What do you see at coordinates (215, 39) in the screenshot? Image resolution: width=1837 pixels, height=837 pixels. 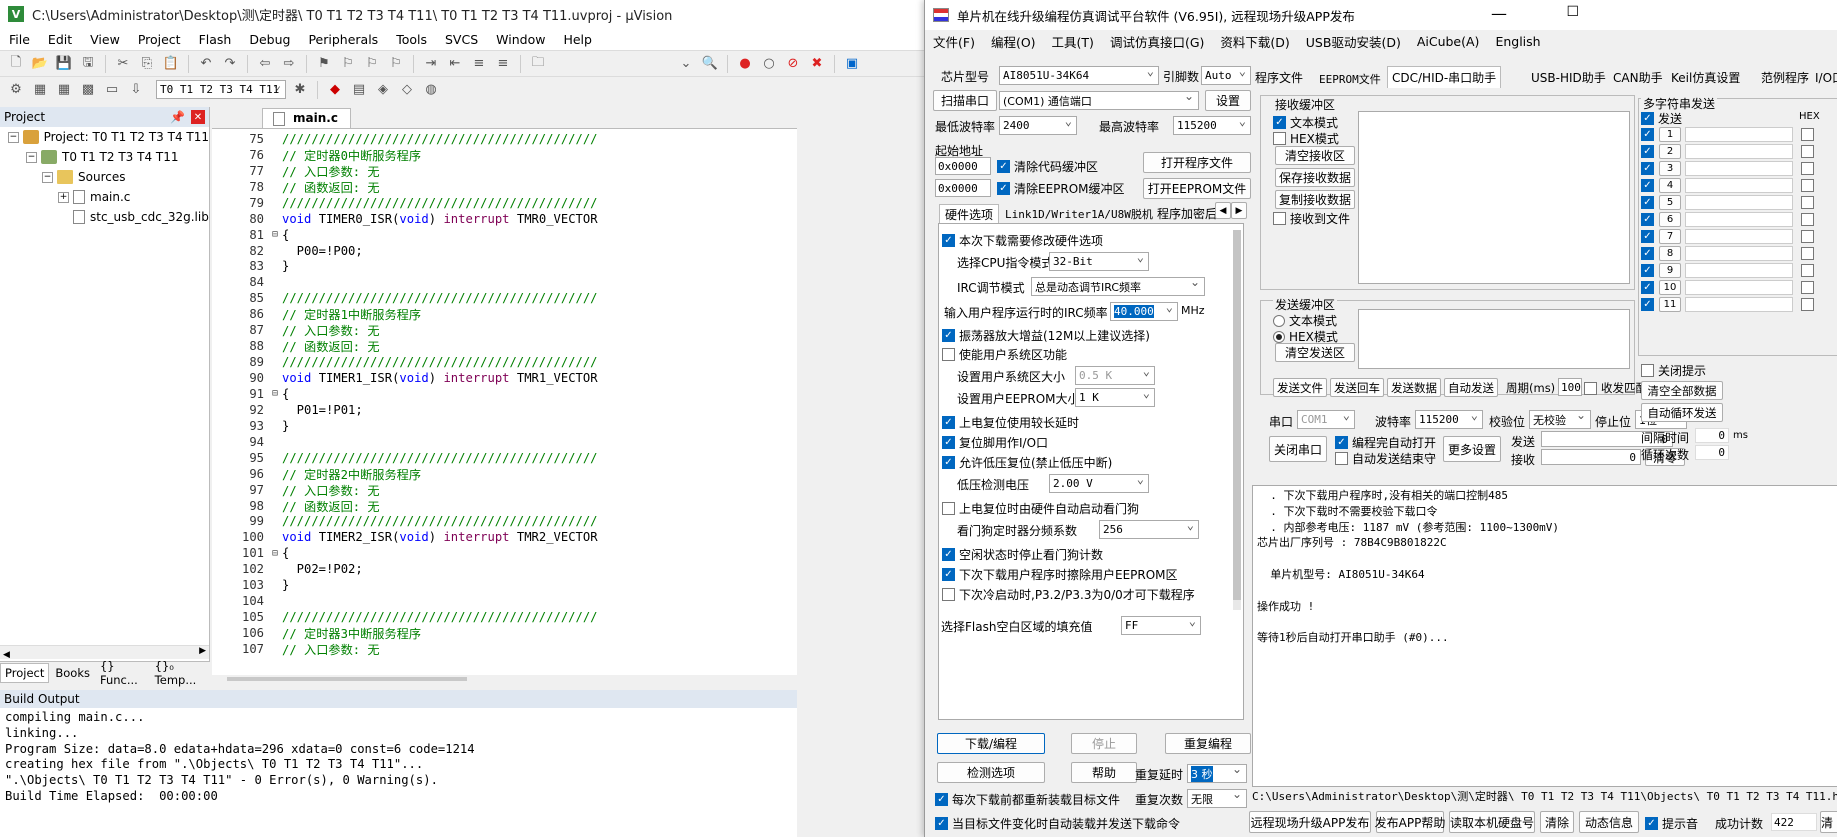 I see `menu-flash: Flash` at bounding box center [215, 39].